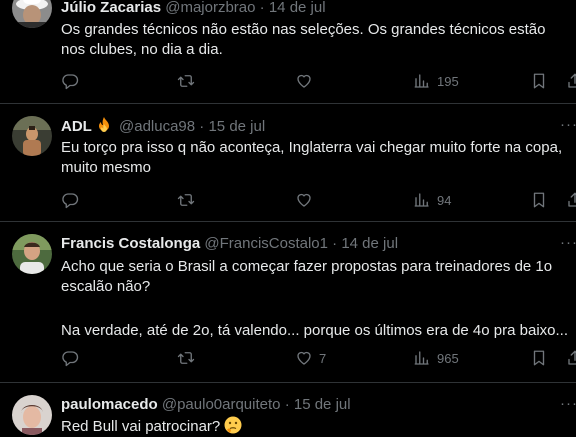 This screenshot has width=576, height=437. What do you see at coordinates (266, 243) in the screenshot?
I see `user-handle: @FrancisCostalo1` at bounding box center [266, 243].